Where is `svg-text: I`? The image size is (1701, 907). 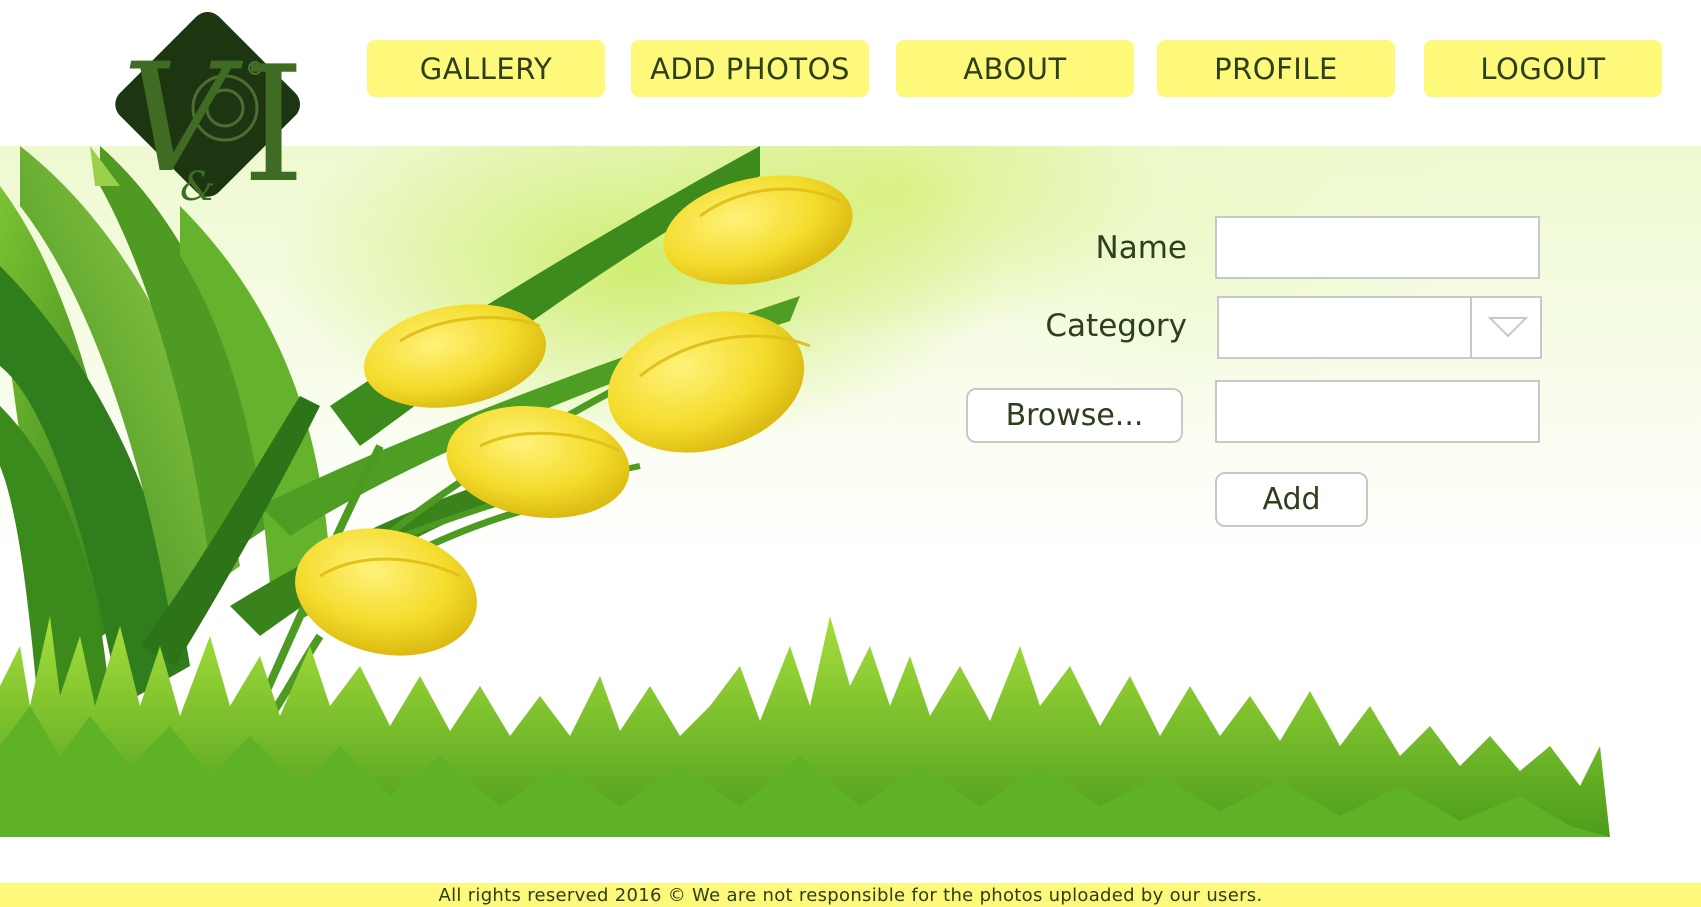
svg-text: I is located at coordinates (273, 124).